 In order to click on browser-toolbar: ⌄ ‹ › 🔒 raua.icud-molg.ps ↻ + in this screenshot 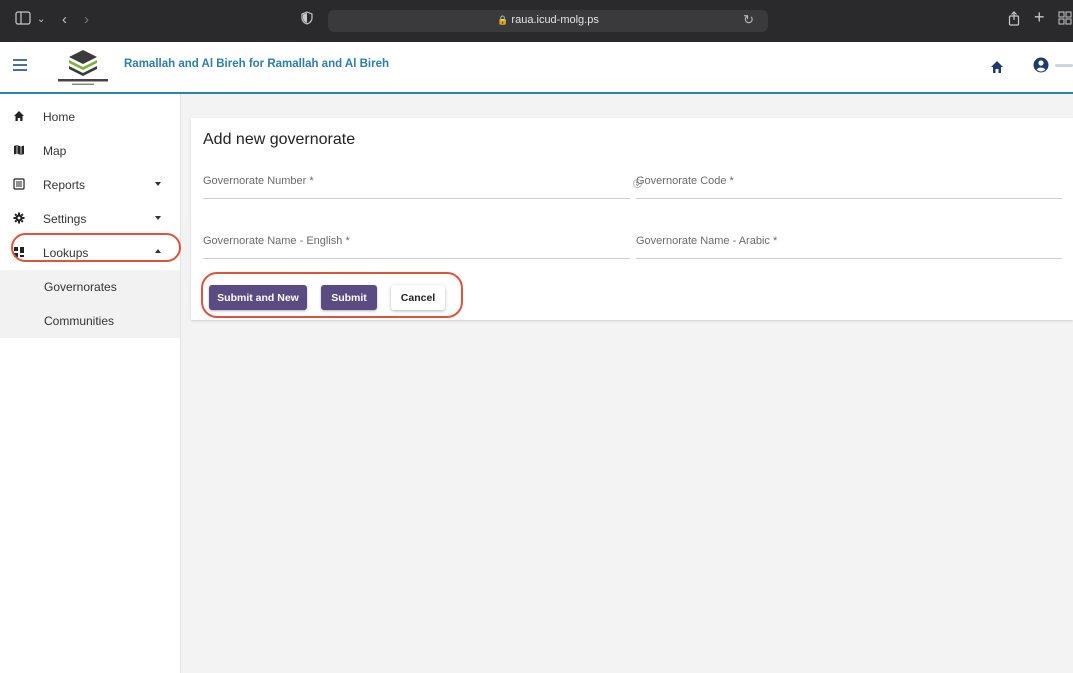, I will do `click(536, 21)`.